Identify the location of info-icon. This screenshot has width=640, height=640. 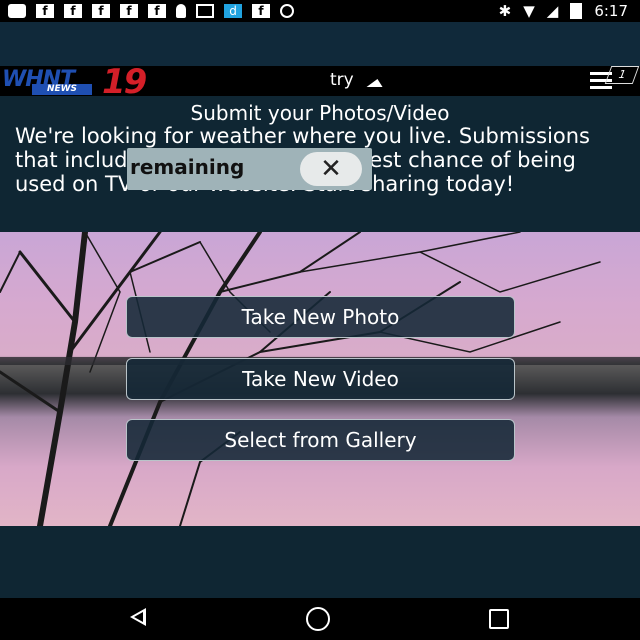
(287, 11).